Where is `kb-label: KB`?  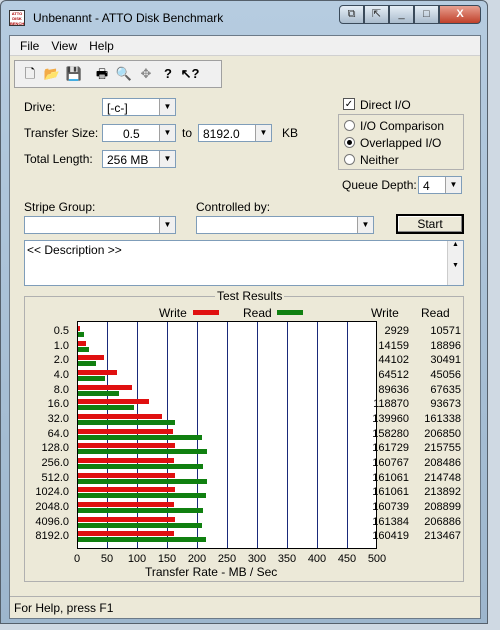
kb-label: KB is located at coordinates (290, 133).